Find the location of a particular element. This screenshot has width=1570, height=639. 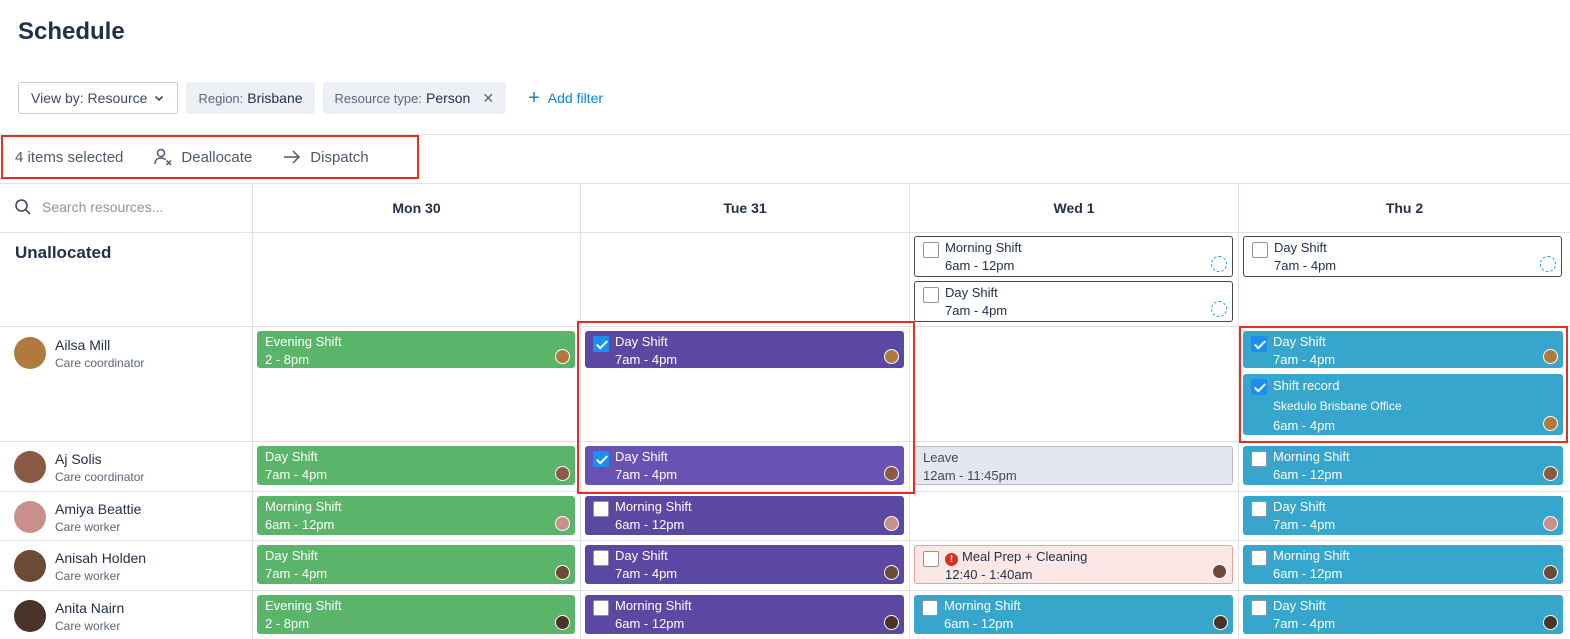

chevron-down-icon is located at coordinates (159, 98).